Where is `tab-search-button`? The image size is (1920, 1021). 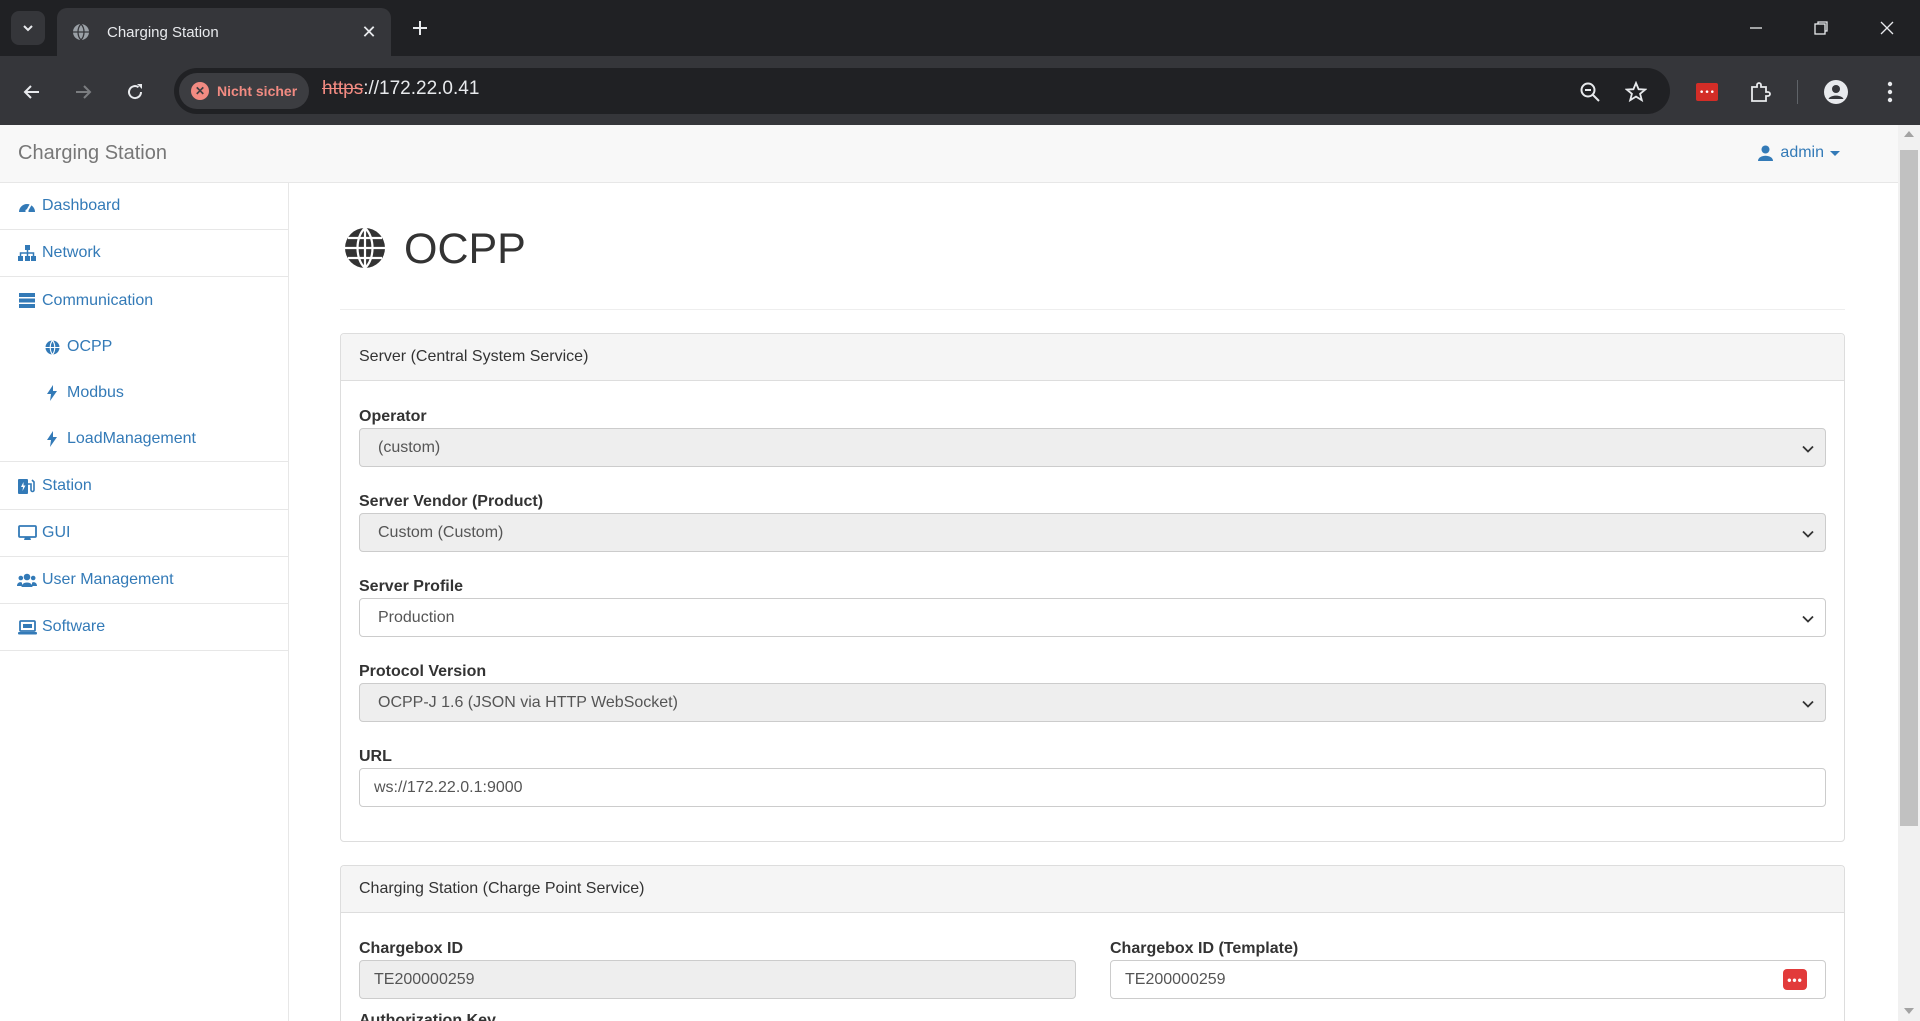
tab-search-button is located at coordinates (28, 28).